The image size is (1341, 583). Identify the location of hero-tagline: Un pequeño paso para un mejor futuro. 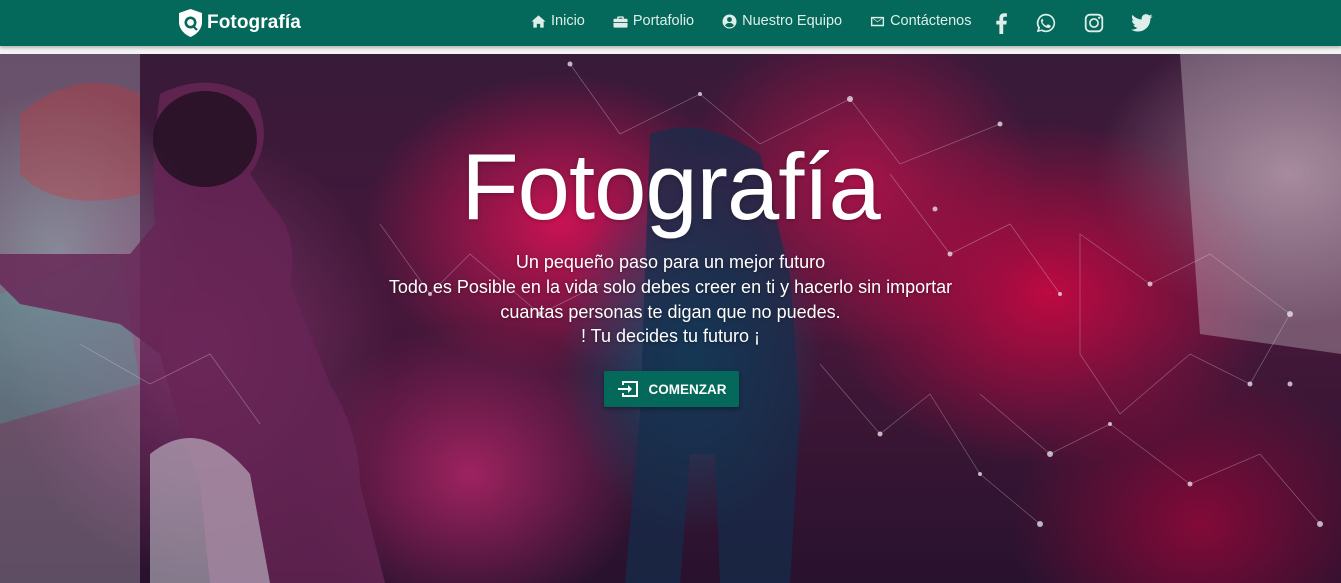
(670, 262).